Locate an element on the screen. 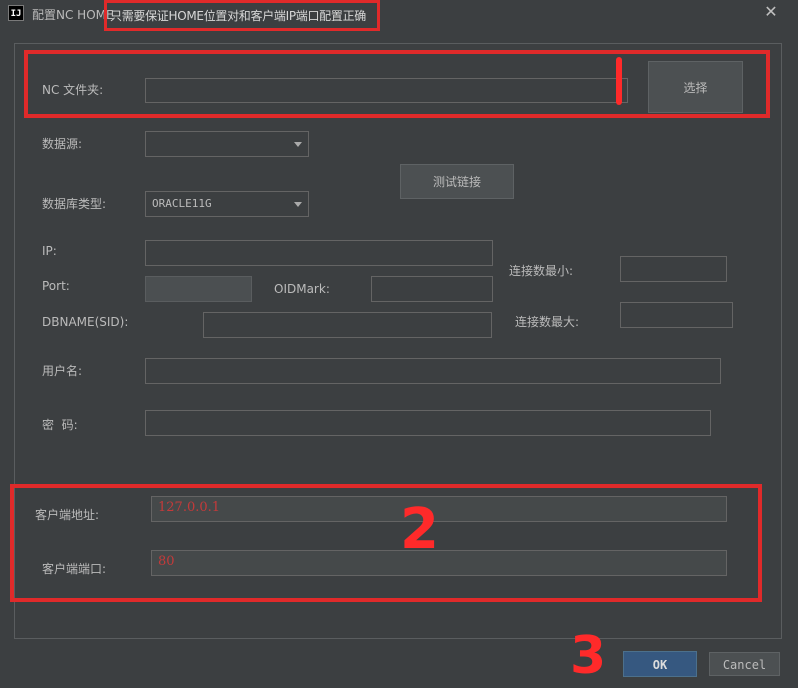  port-label: Port: is located at coordinates (56, 286).